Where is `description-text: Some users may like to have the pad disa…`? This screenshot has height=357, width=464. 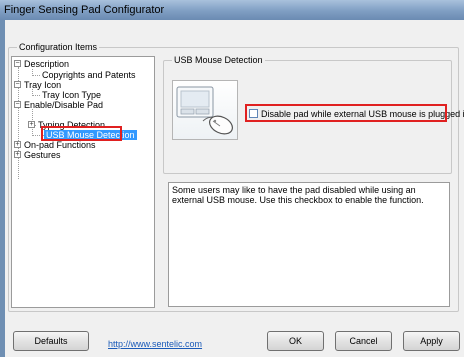
description-text: Some users may like to have the pad disa… is located at coordinates (298, 195).